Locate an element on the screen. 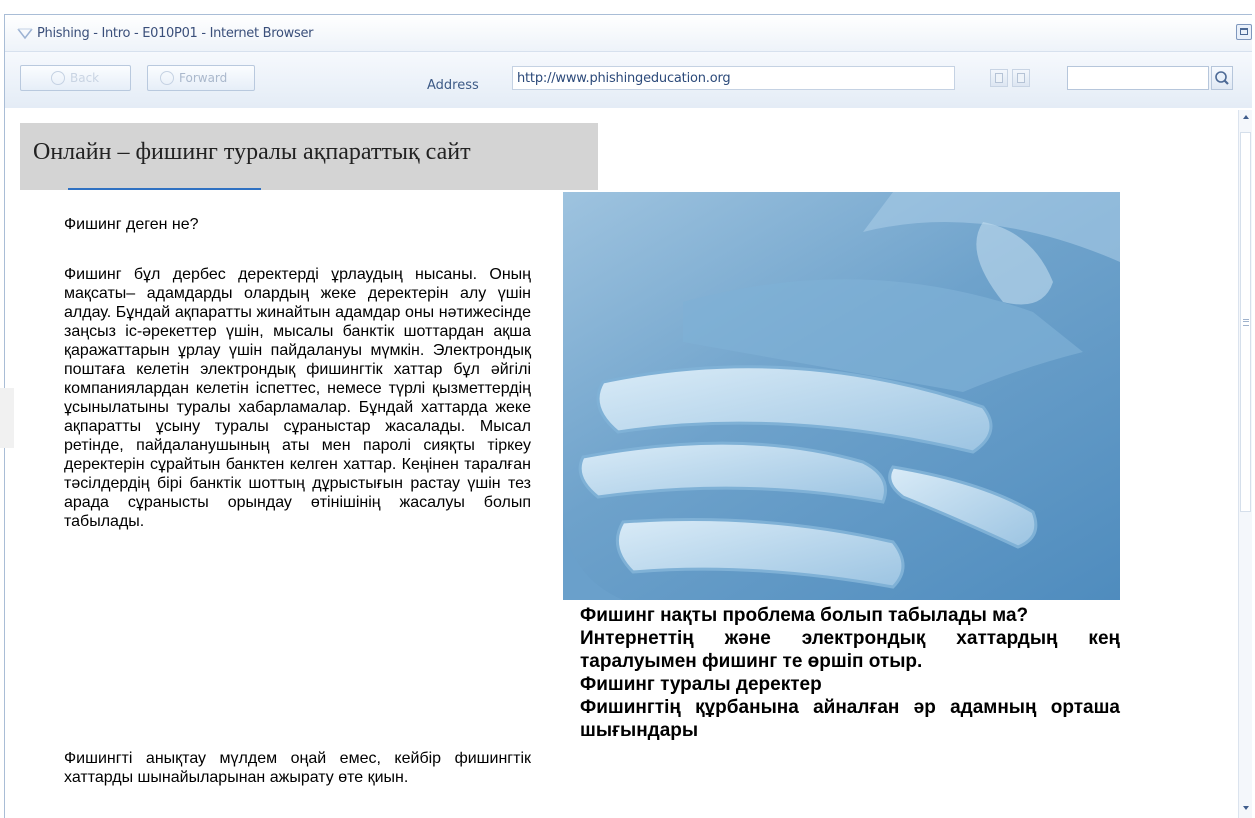 The image size is (1255, 818). search-icon is located at coordinates (1222, 78).